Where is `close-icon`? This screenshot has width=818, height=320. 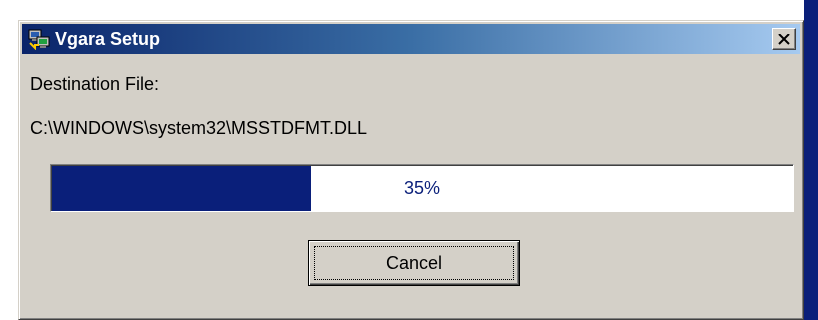
close-icon is located at coordinates (784, 39).